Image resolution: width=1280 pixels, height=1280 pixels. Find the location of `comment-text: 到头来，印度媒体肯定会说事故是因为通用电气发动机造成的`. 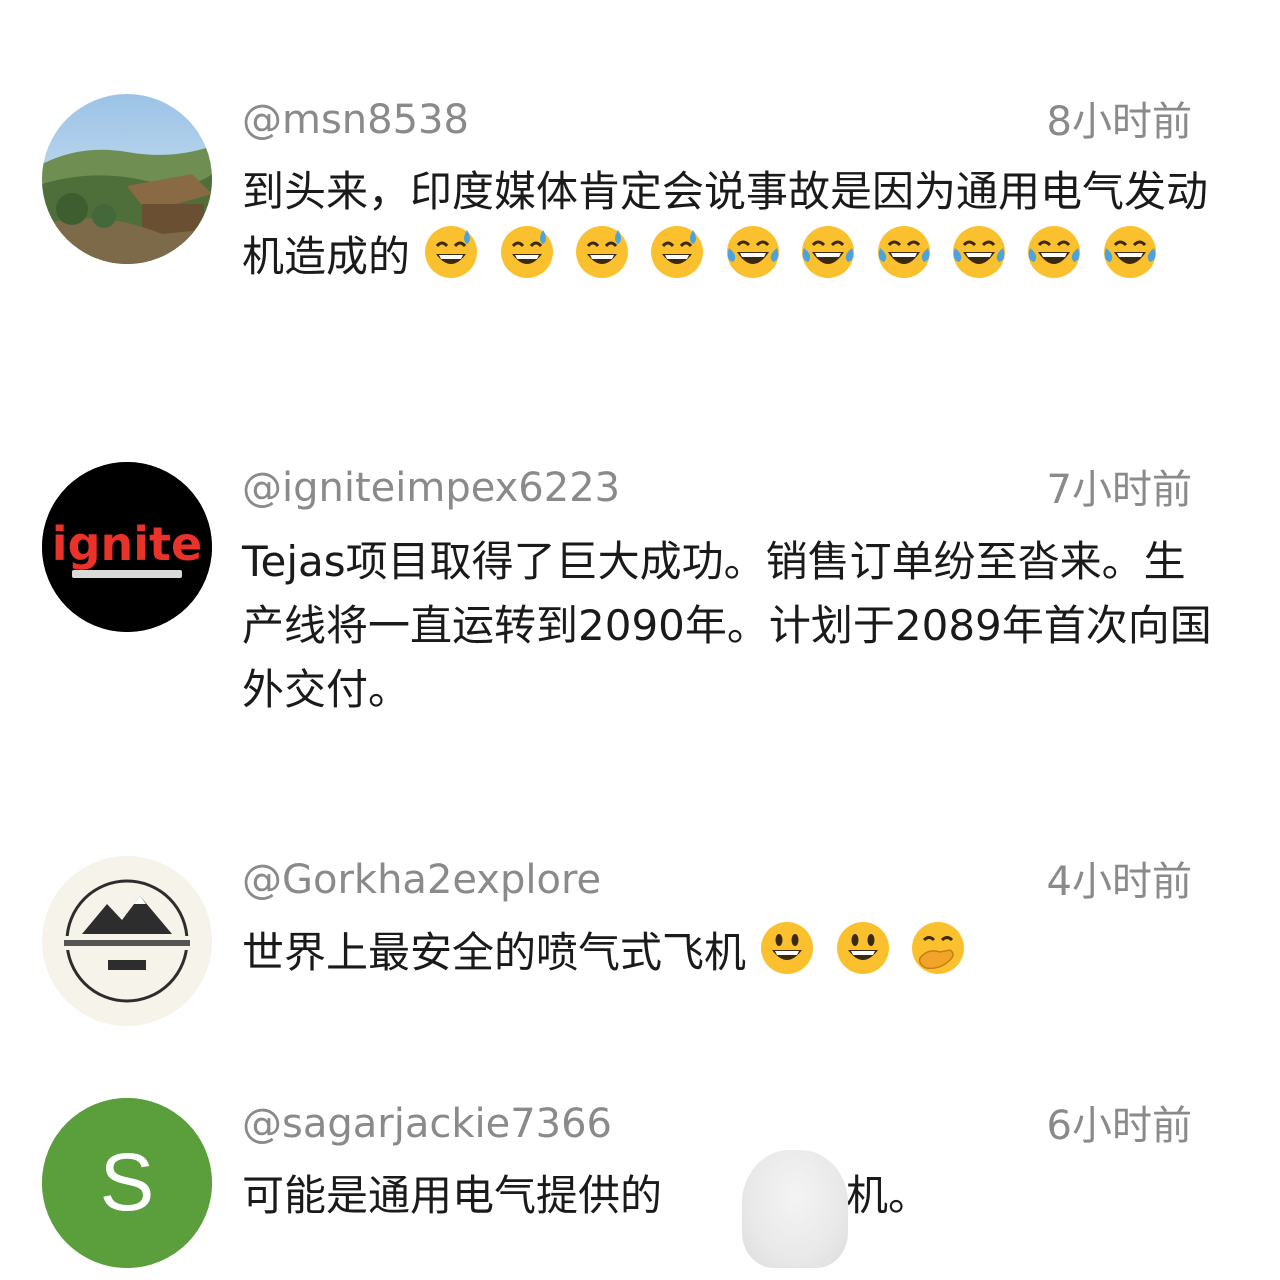

comment-text: 到头来，印度媒体肯定会说事故是因为通用电气发动机造成的 is located at coordinates (729, 224).